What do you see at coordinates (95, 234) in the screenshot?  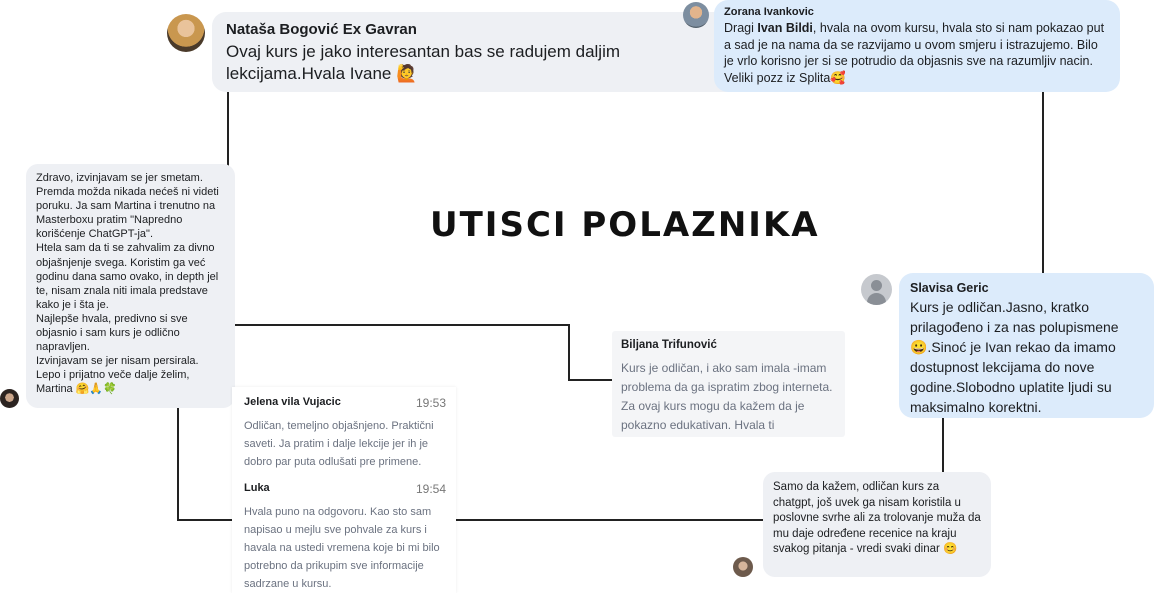 I see `comment-line: korišćenje ChatGPT-ja".` at bounding box center [95, 234].